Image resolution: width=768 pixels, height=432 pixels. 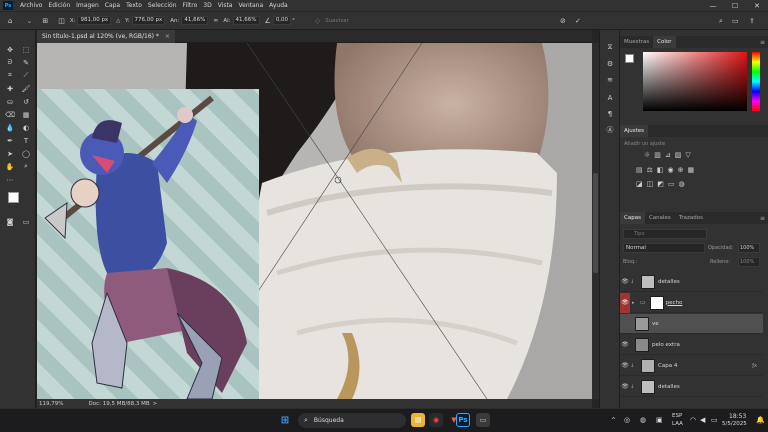 What do you see at coordinates (10, 88) in the screenshot?
I see `spot-healing-tool-icon: ✚` at bounding box center [10, 88].